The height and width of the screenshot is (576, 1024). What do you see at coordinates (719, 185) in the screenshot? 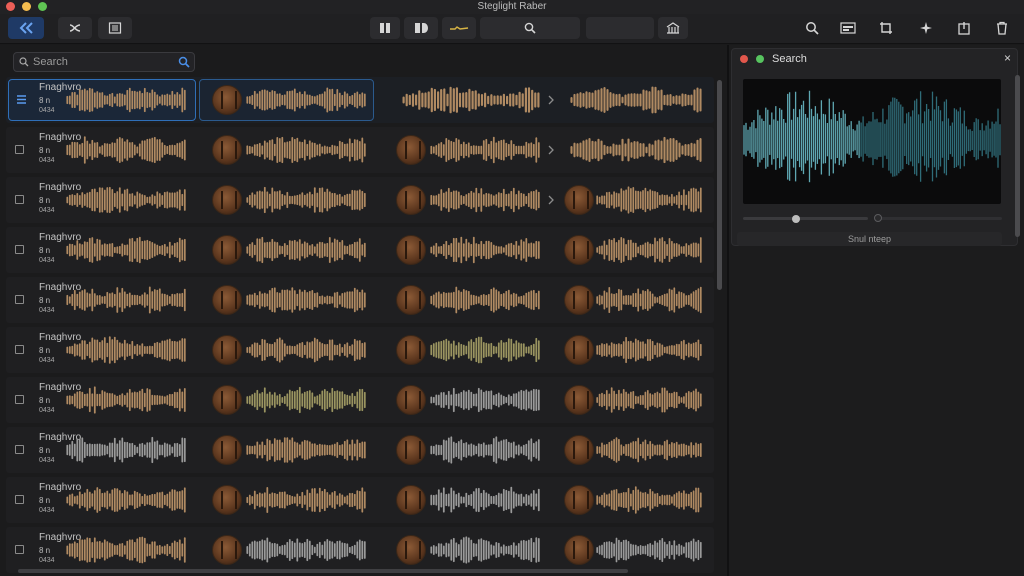
I see `clip-list-scrollbar` at bounding box center [719, 185].